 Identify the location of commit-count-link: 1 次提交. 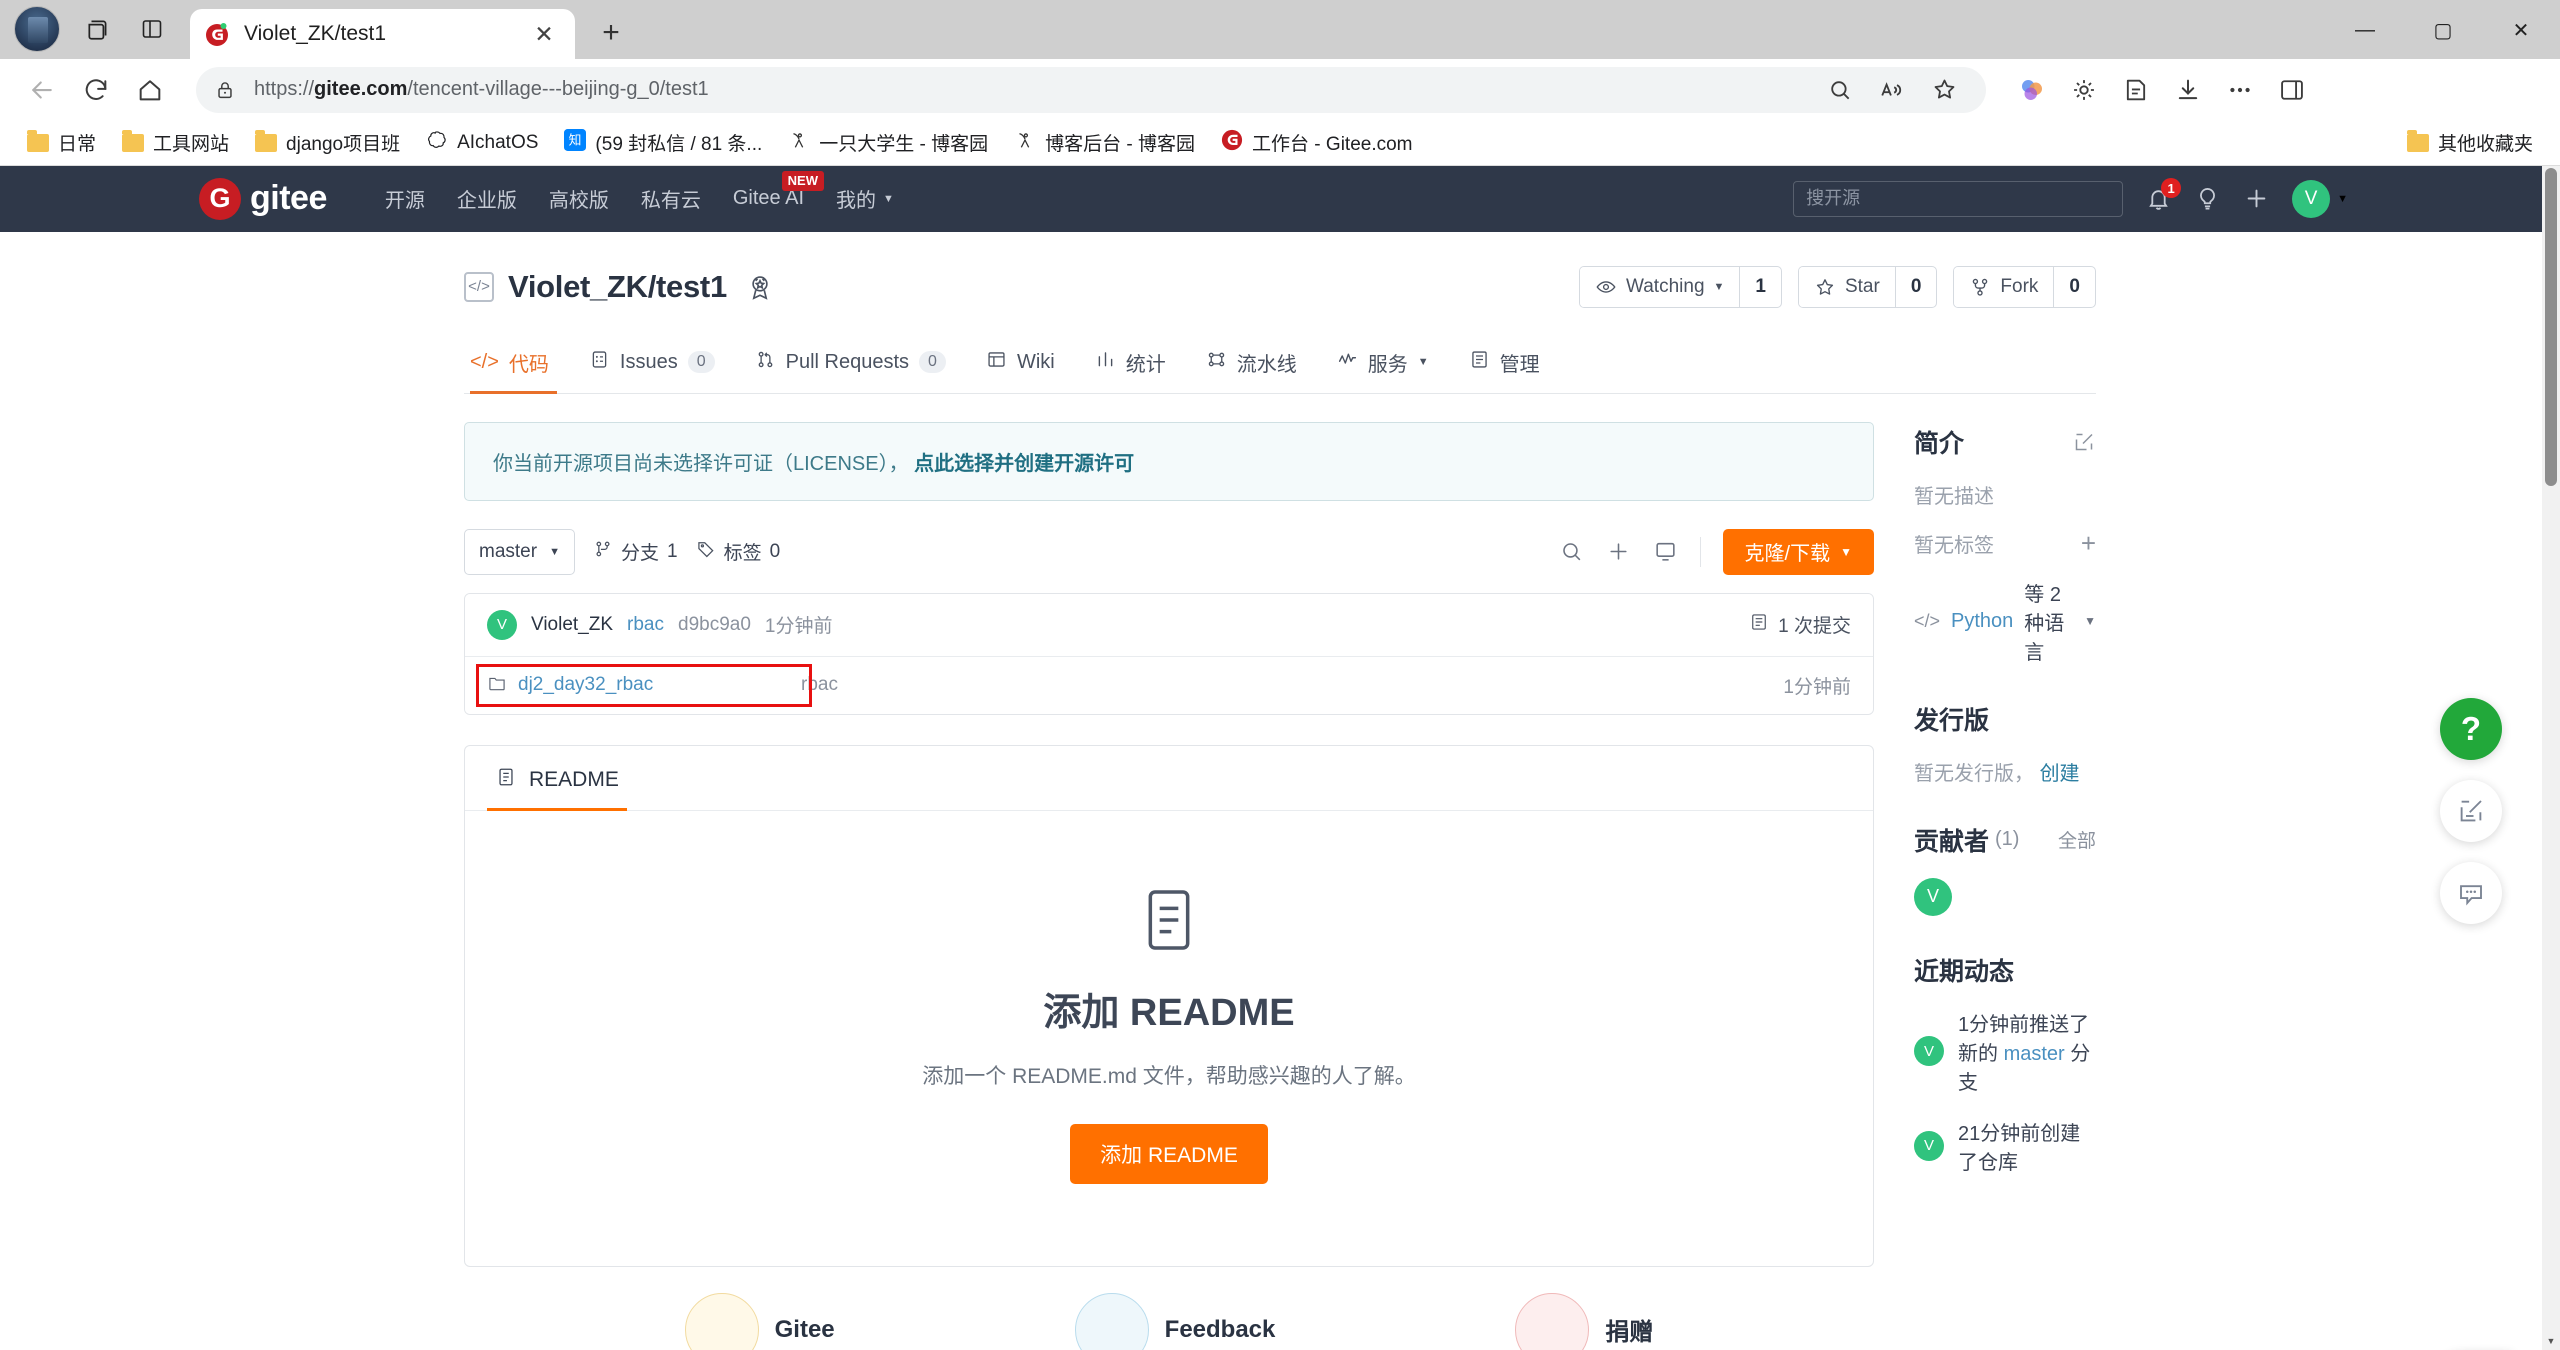
(1800, 624).